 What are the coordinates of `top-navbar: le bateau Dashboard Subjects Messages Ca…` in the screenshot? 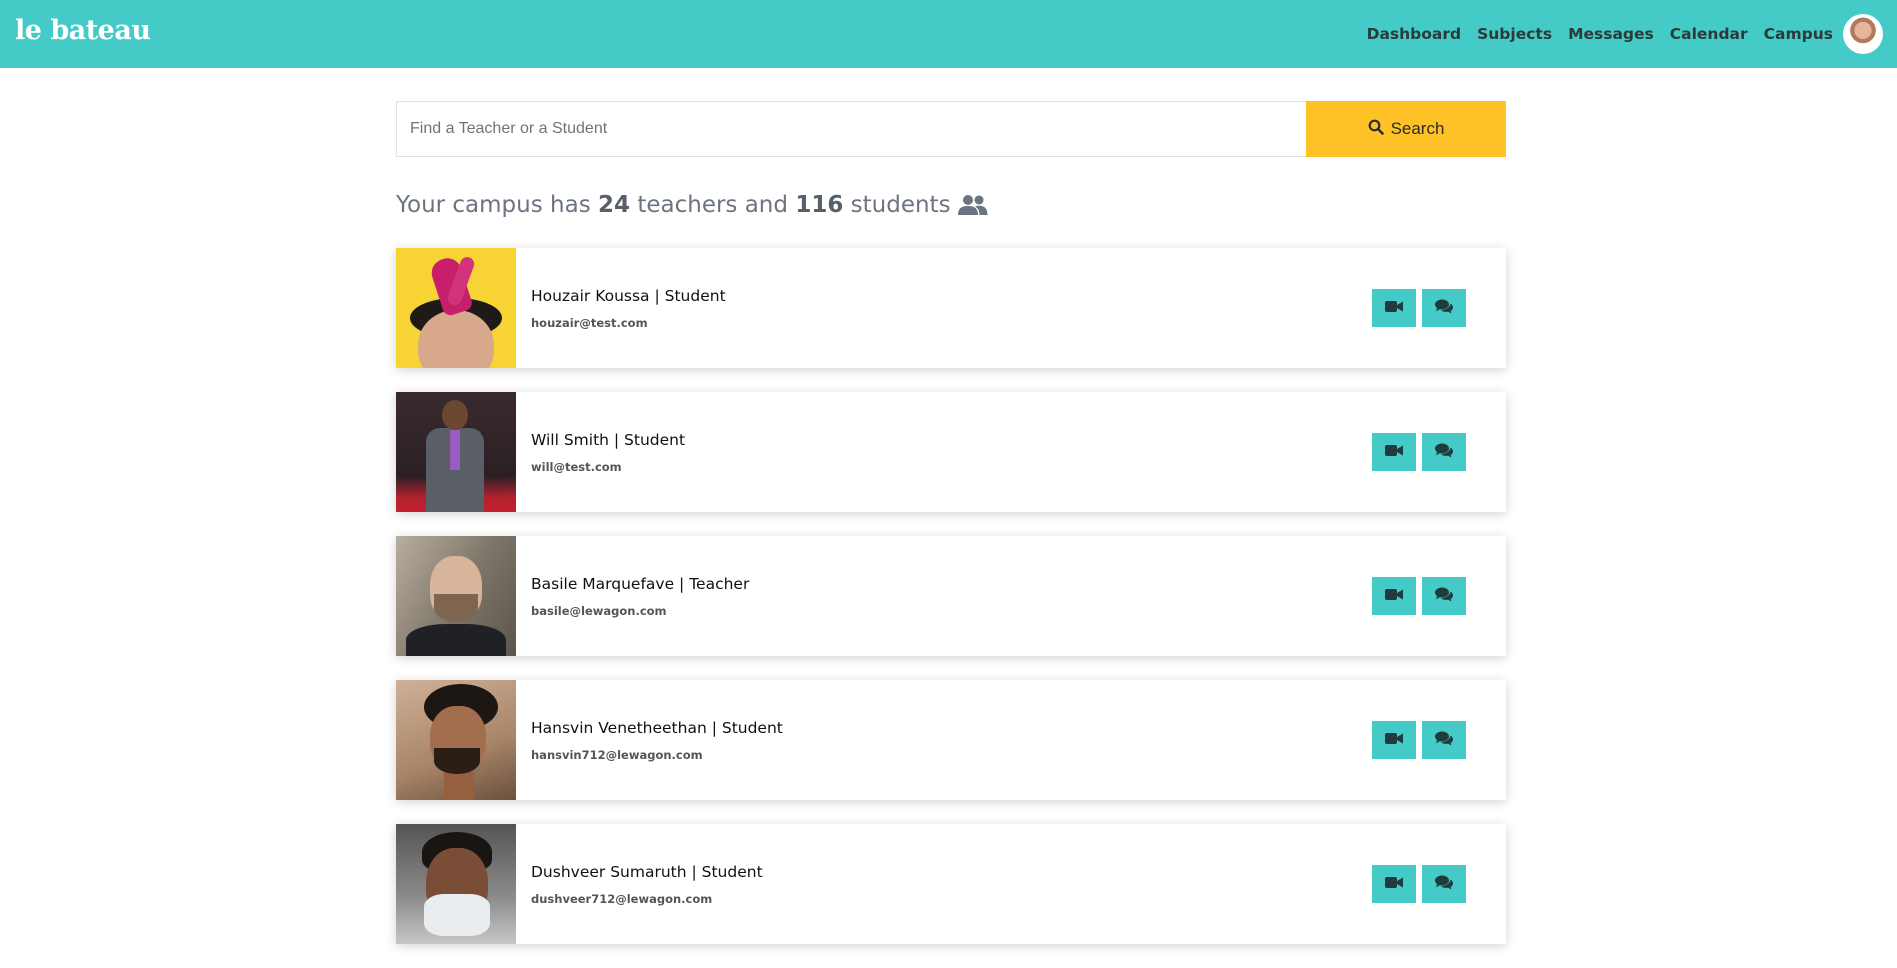 It's located at (948, 34).